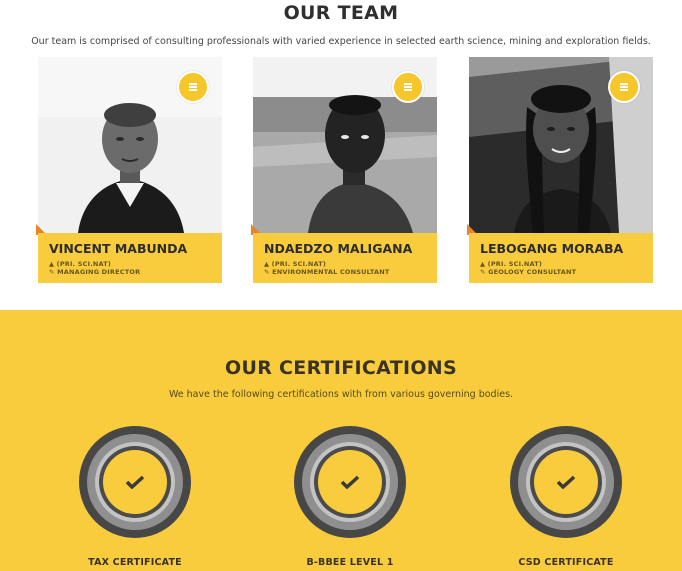  Describe the element at coordinates (350, 562) in the screenshot. I see `certificate-label: B-BBEE LEVEL 1` at that location.